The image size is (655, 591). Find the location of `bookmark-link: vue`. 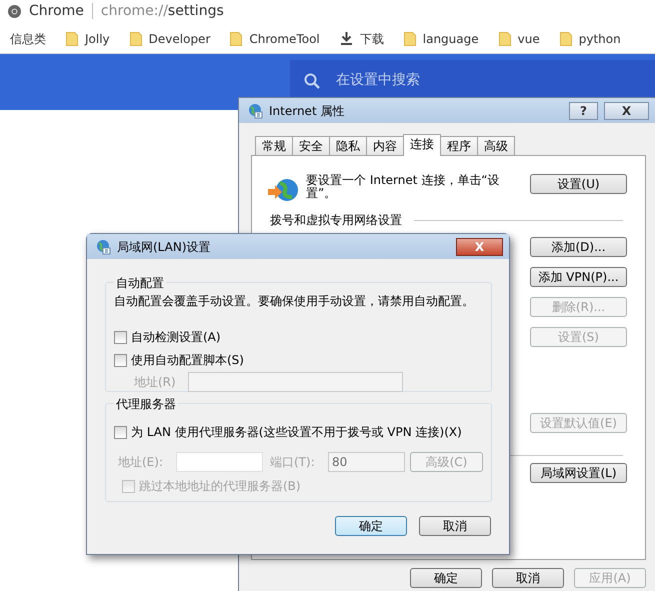

bookmark-link: vue is located at coordinates (529, 39).